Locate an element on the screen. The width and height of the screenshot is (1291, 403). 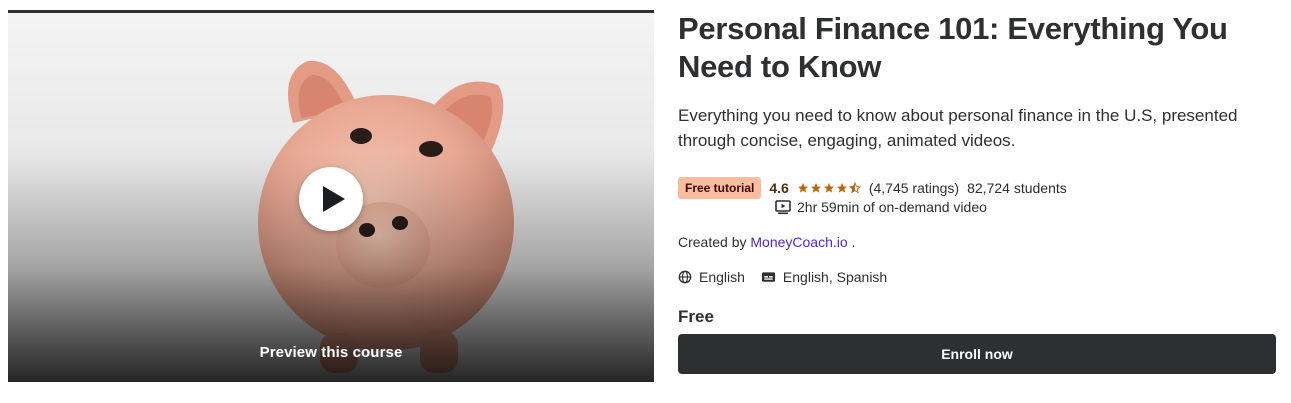
preview-label: Preview this course is located at coordinates (331, 352).